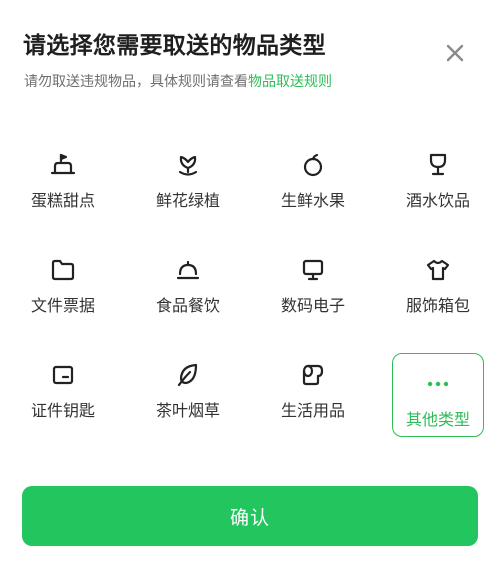 The width and height of the screenshot is (500, 563). Describe the element at coordinates (63, 375) in the screenshot. I see `id-card-icon` at that location.